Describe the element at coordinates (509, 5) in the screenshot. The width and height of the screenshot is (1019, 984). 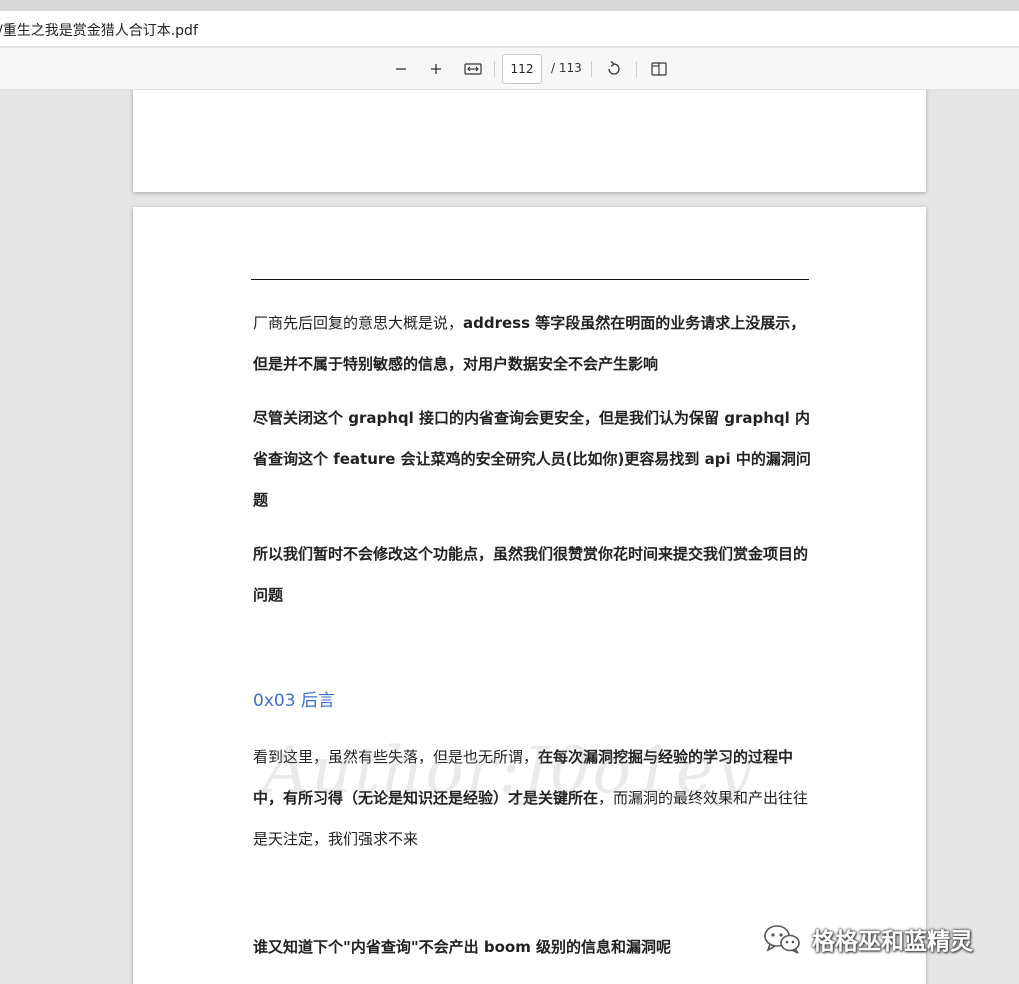
I see `window-top-strip` at that location.